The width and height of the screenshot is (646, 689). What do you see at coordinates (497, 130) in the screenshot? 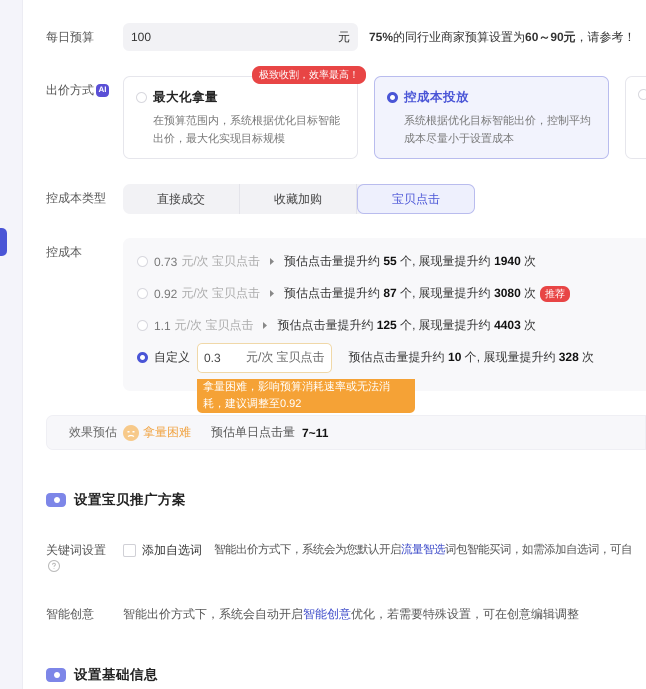
I see `option-description: 系统根据优化目标智能出价，控制平均成本尽量小于设置成本` at bounding box center [497, 130].